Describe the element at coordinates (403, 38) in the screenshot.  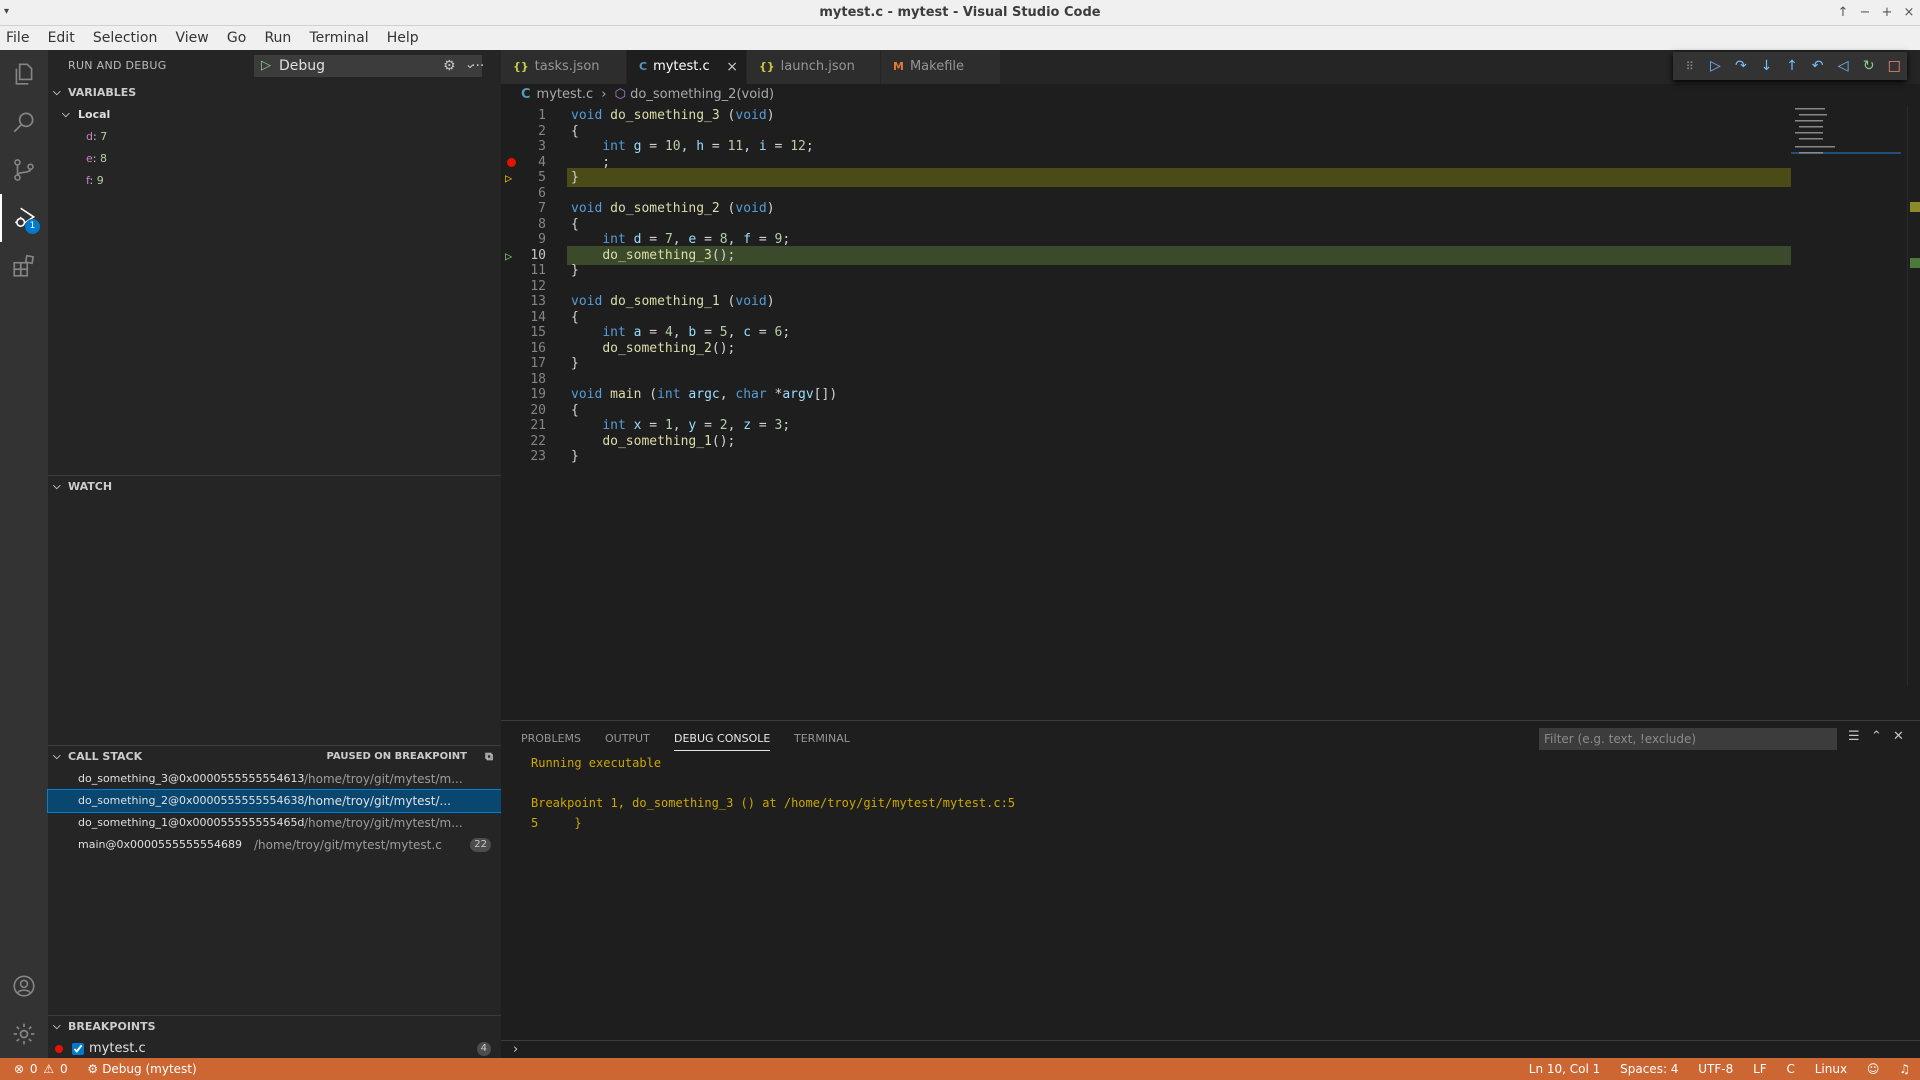
I see `menu-help: Help` at that location.